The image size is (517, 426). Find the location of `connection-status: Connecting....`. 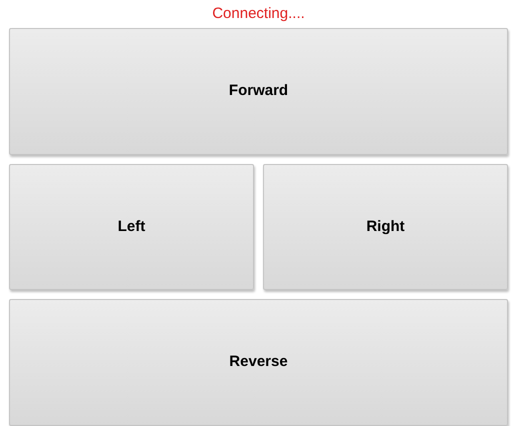

connection-status: Connecting.... is located at coordinates (258, 14).